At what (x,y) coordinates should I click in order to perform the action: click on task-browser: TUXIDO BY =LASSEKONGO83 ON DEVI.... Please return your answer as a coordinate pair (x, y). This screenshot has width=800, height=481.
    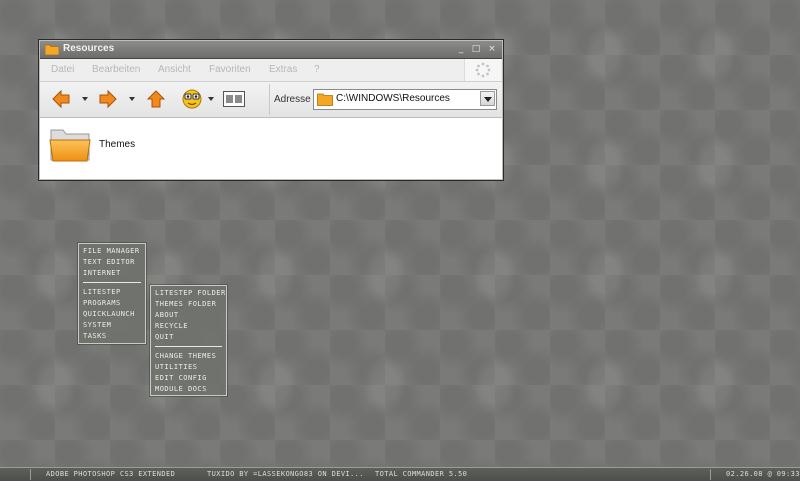
    Looking at the image, I should click on (285, 474).